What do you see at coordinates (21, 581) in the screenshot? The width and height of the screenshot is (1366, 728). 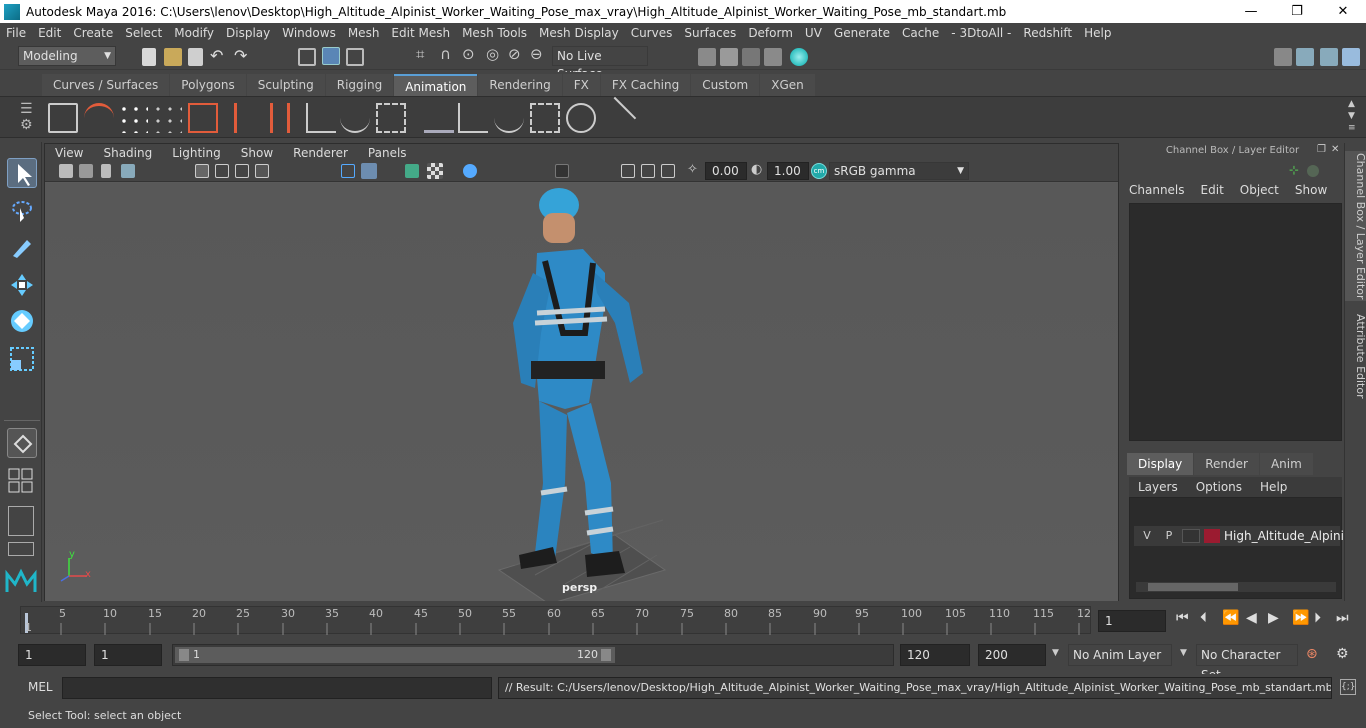 I see `maya-home-icon` at bounding box center [21, 581].